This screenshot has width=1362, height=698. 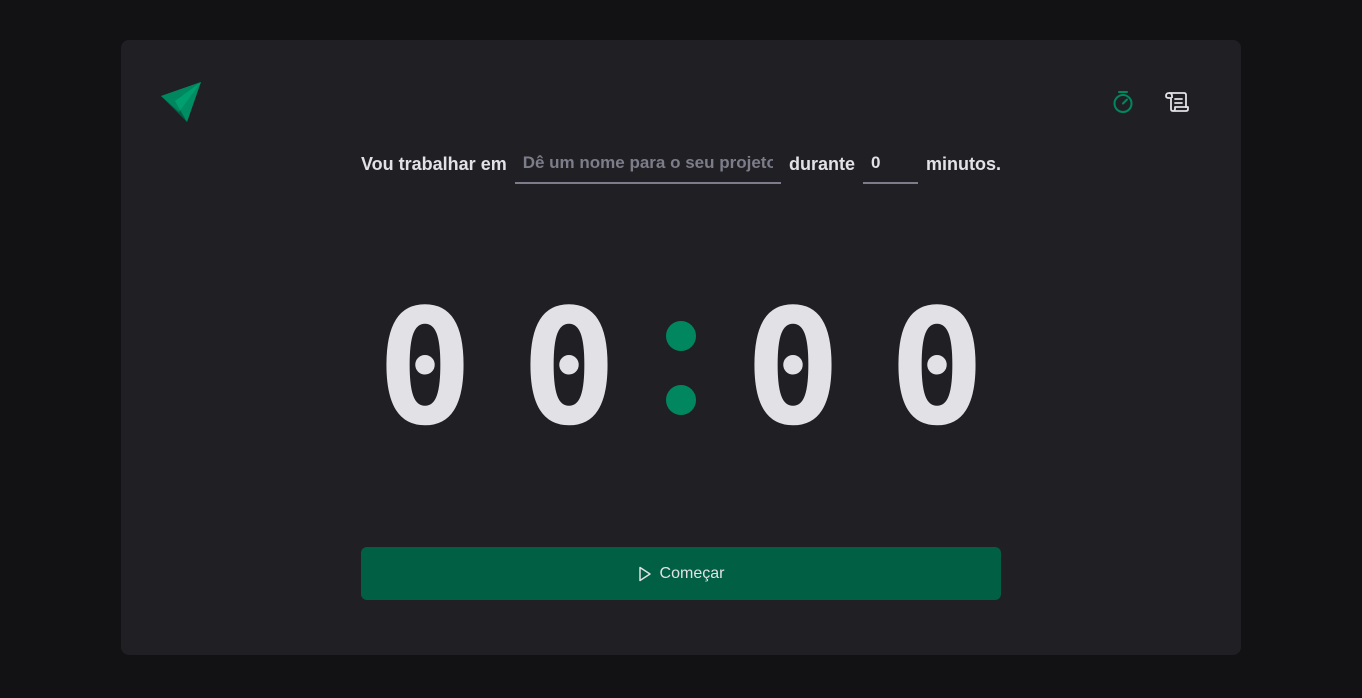 What do you see at coordinates (890, 164) in the screenshot?
I see `minutes-amount-input` at bounding box center [890, 164].